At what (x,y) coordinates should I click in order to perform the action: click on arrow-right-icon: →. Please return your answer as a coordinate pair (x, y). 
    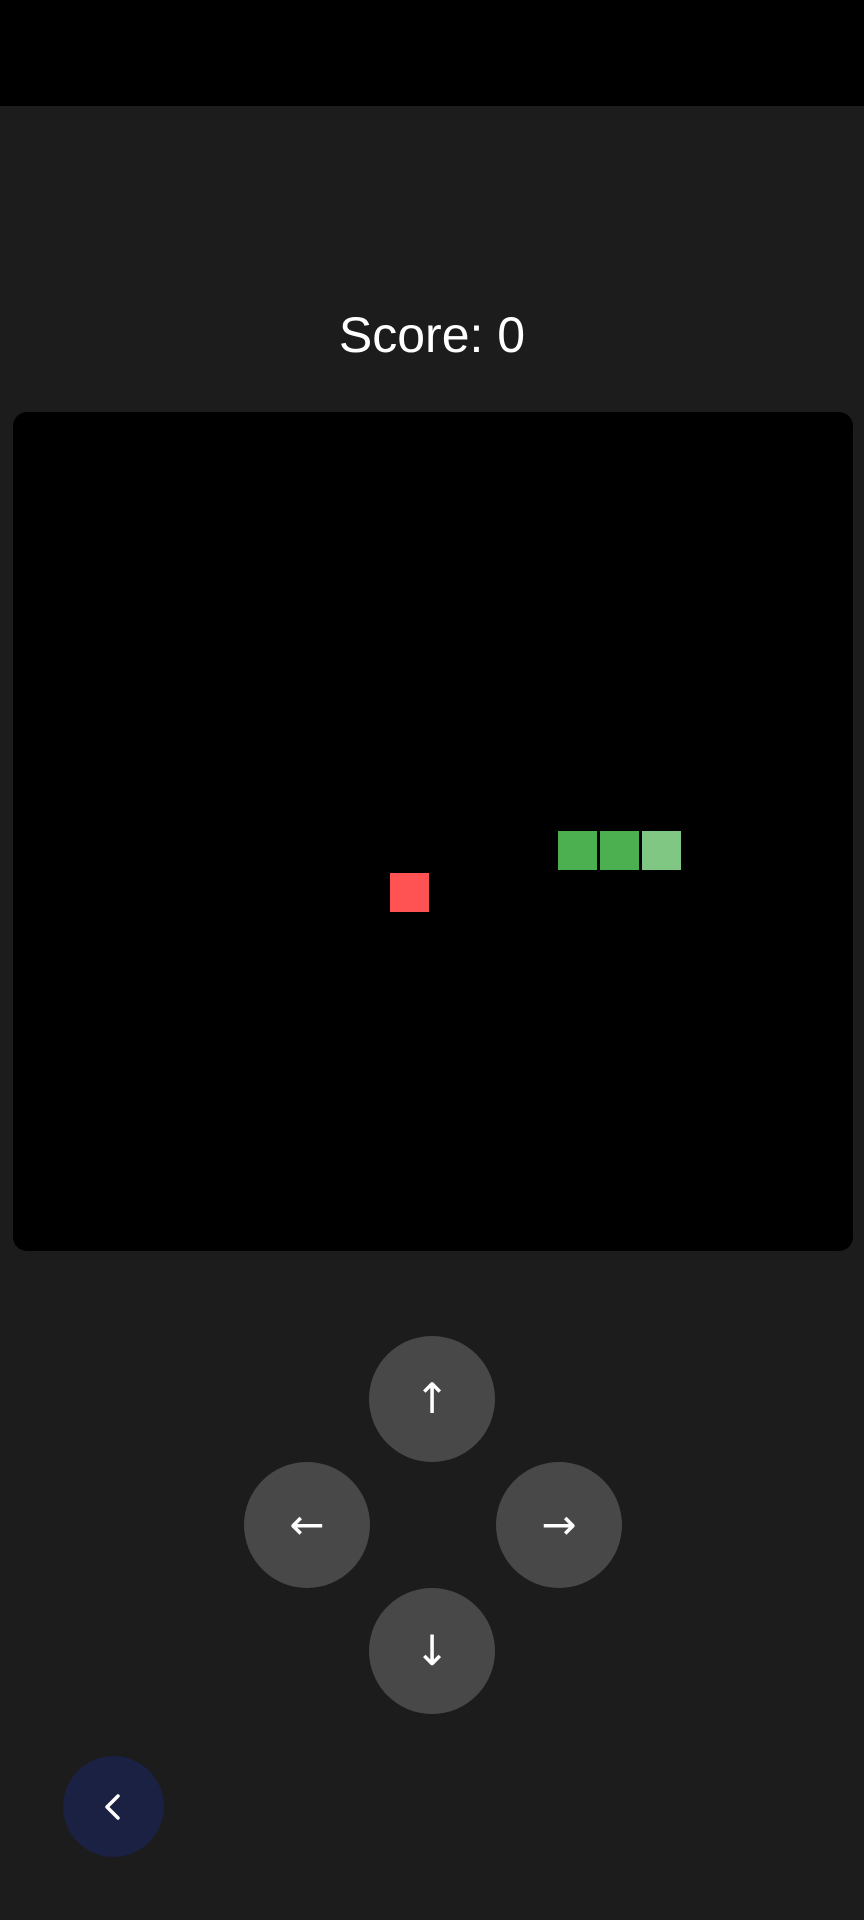
    Looking at the image, I should click on (559, 1524).